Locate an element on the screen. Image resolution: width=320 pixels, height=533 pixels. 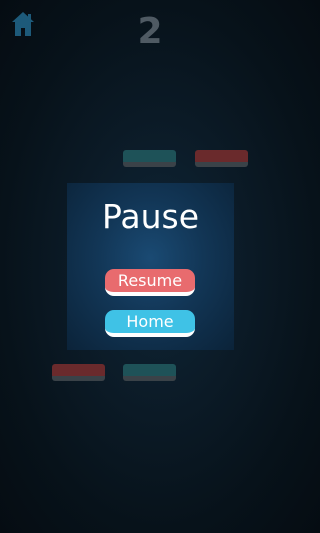
score-display: 2 is located at coordinates (150, 31).